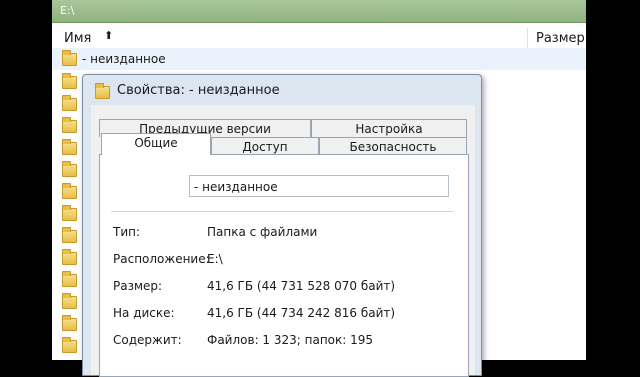 Image resolution: width=640 pixels, height=377 pixels. Describe the element at coordinates (301, 313) in the screenshot. I see `size-on-disk-value: 41,6 ГБ (44 734 242 816 байт)` at that location.